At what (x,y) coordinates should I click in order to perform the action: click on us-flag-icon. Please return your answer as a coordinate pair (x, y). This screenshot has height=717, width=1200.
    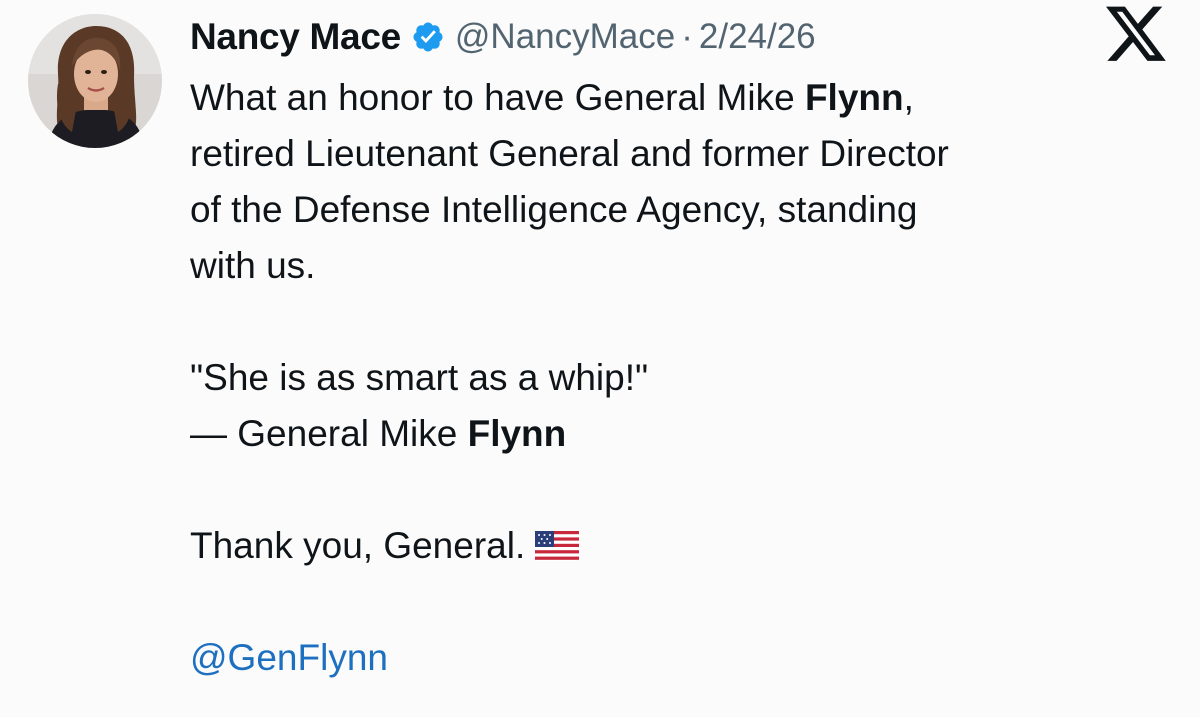
    Looking at the image, I should click on (557, 541).